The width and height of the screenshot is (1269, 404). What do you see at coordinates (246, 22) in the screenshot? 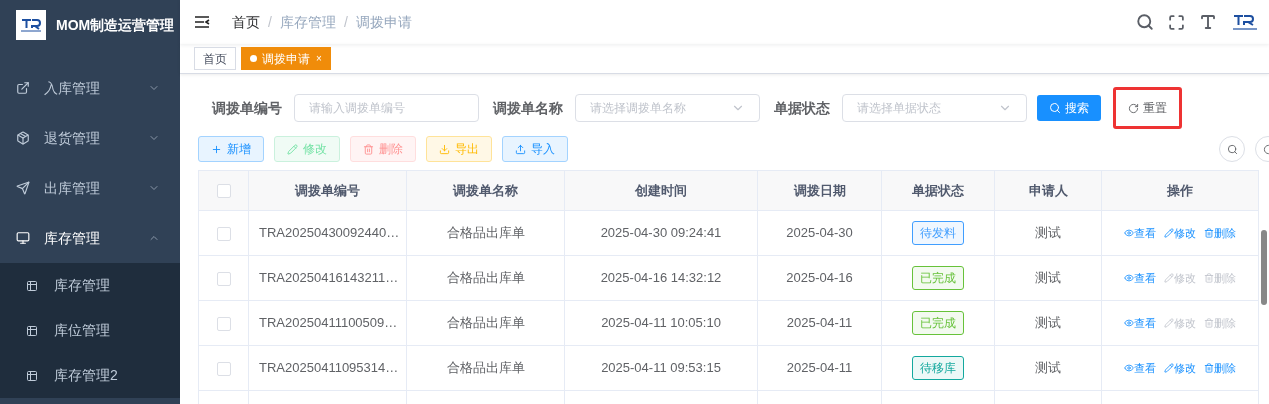
I see `breadcrumb-item: 首页` at bounding box center [246, 22].